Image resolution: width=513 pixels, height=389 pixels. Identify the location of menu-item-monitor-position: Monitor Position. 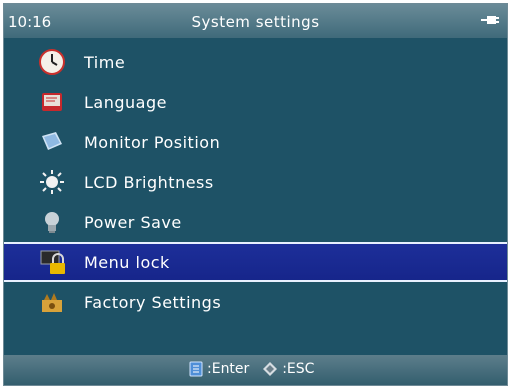
(255, 142).